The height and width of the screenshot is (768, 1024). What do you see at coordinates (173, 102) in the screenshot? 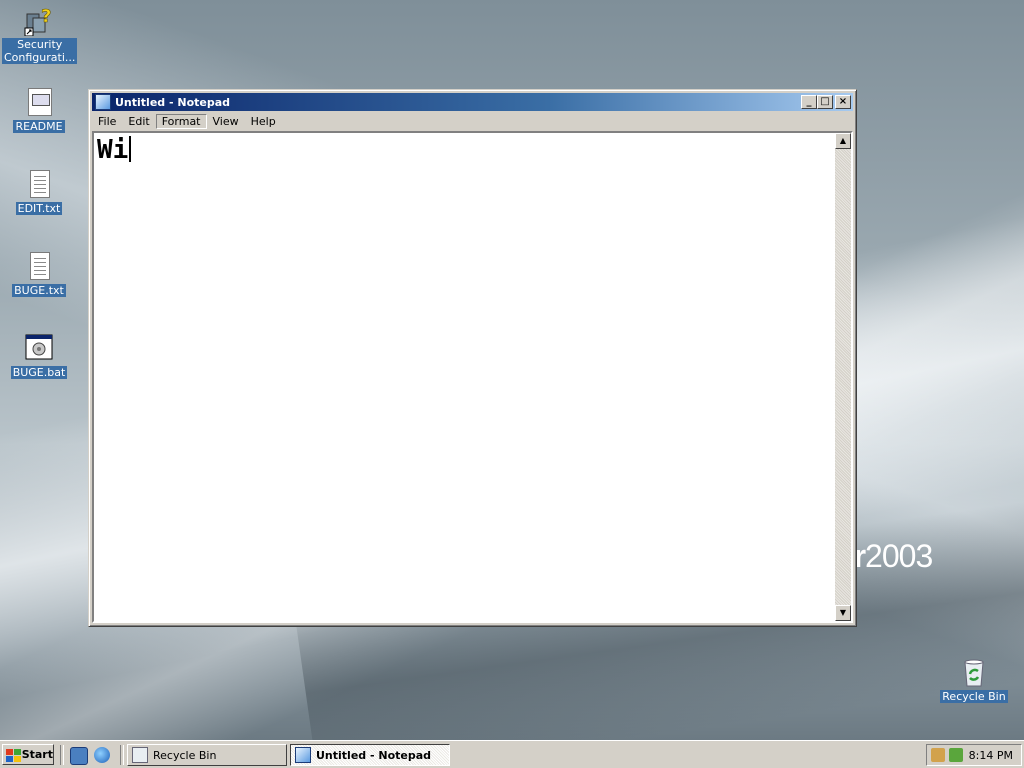
I see `window-title: Untitled - Notepad` at bounding box center [173, 102].